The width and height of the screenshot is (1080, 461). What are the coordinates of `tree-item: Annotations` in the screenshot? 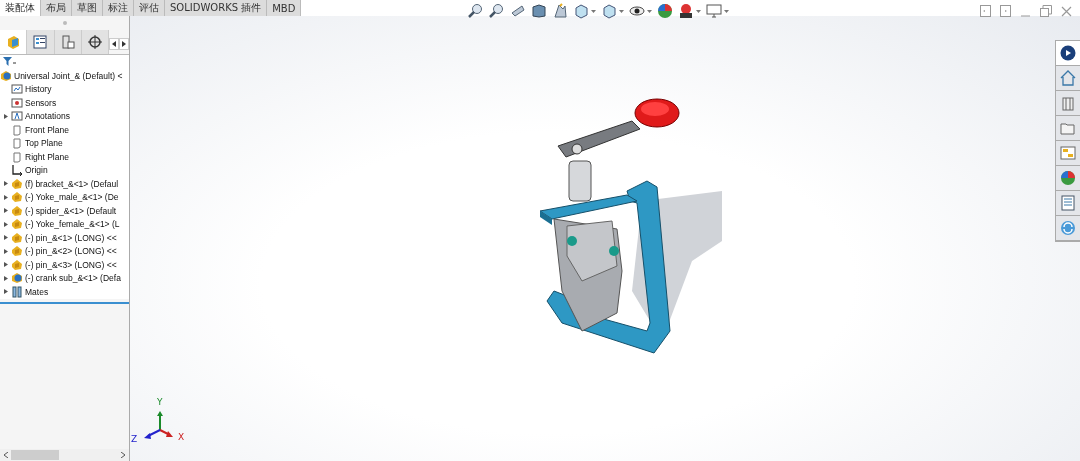 It's located at (47, 116).